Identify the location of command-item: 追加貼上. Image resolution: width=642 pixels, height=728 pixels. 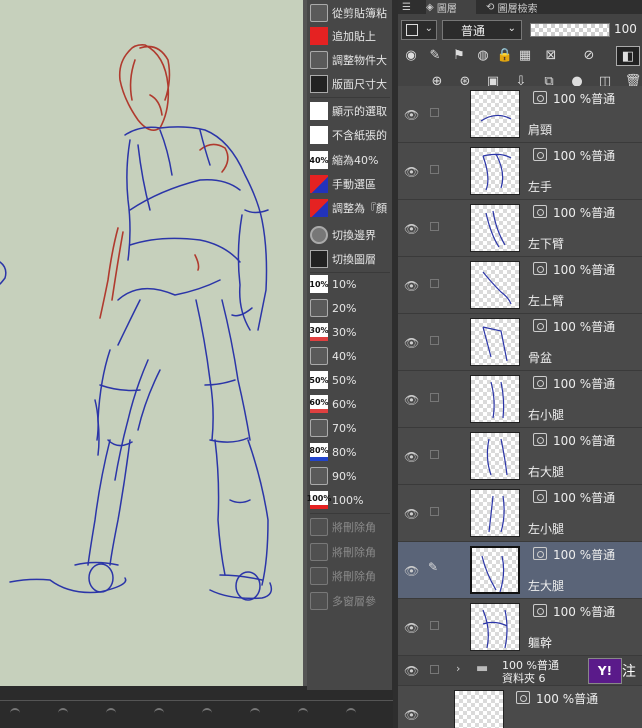
(349, 36).